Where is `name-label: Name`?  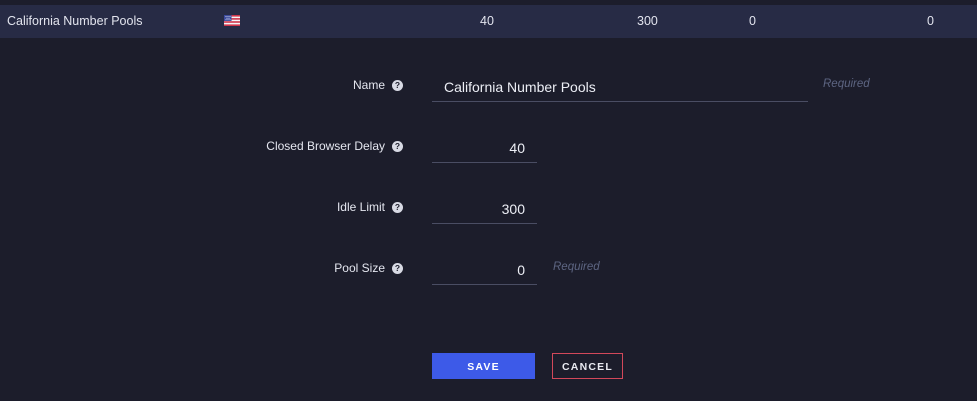
name-label: Name is located at coordinates (368, 85).